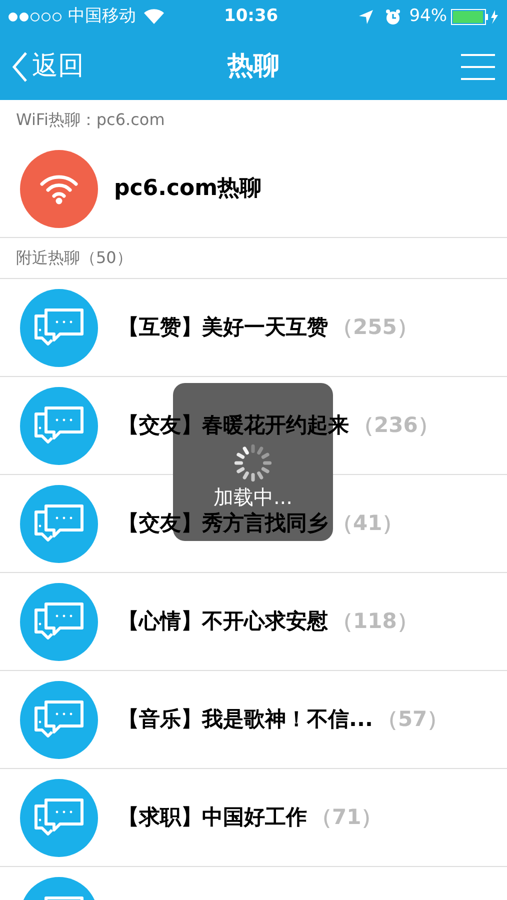 This screenshot has width=507, height=900. Describe the element at coordinates (375, 327) in the screenshot. I see `member-count: （255）` at that location.